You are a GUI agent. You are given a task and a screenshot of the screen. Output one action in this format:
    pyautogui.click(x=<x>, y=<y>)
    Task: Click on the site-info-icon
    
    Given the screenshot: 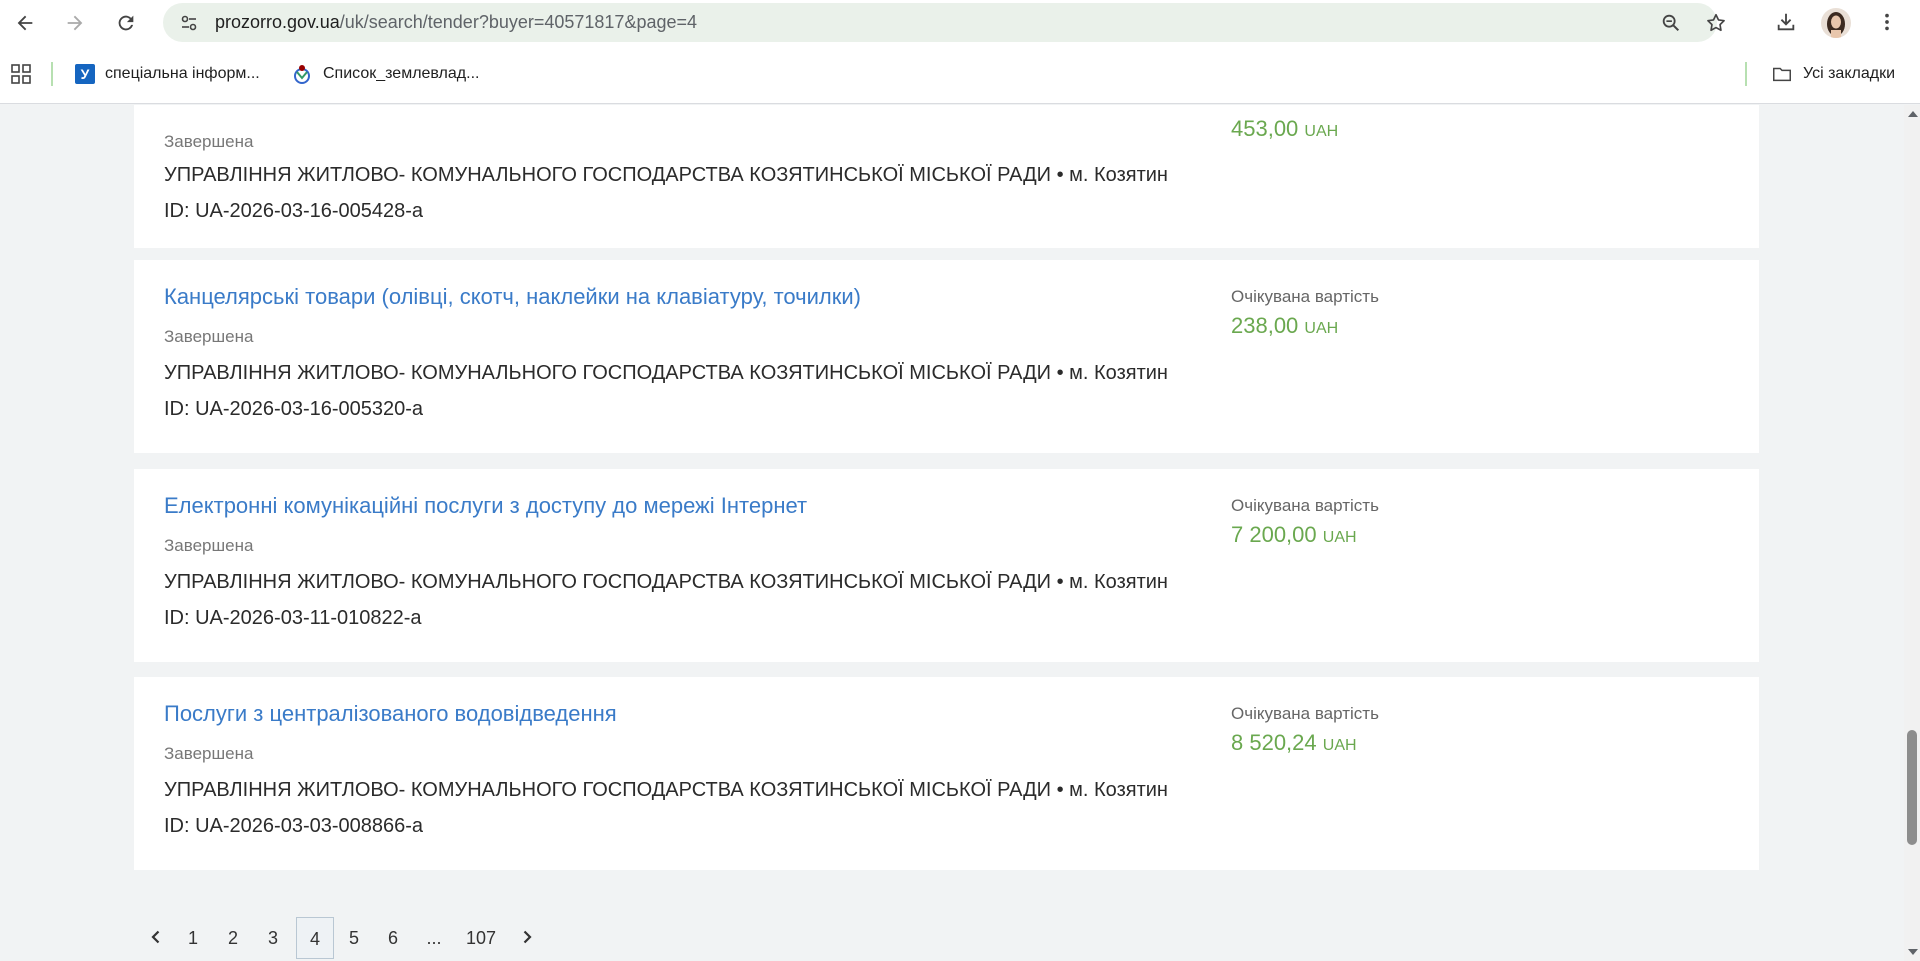 What is the action you would take?
    pyautogui.click(x=189, y=23)
    